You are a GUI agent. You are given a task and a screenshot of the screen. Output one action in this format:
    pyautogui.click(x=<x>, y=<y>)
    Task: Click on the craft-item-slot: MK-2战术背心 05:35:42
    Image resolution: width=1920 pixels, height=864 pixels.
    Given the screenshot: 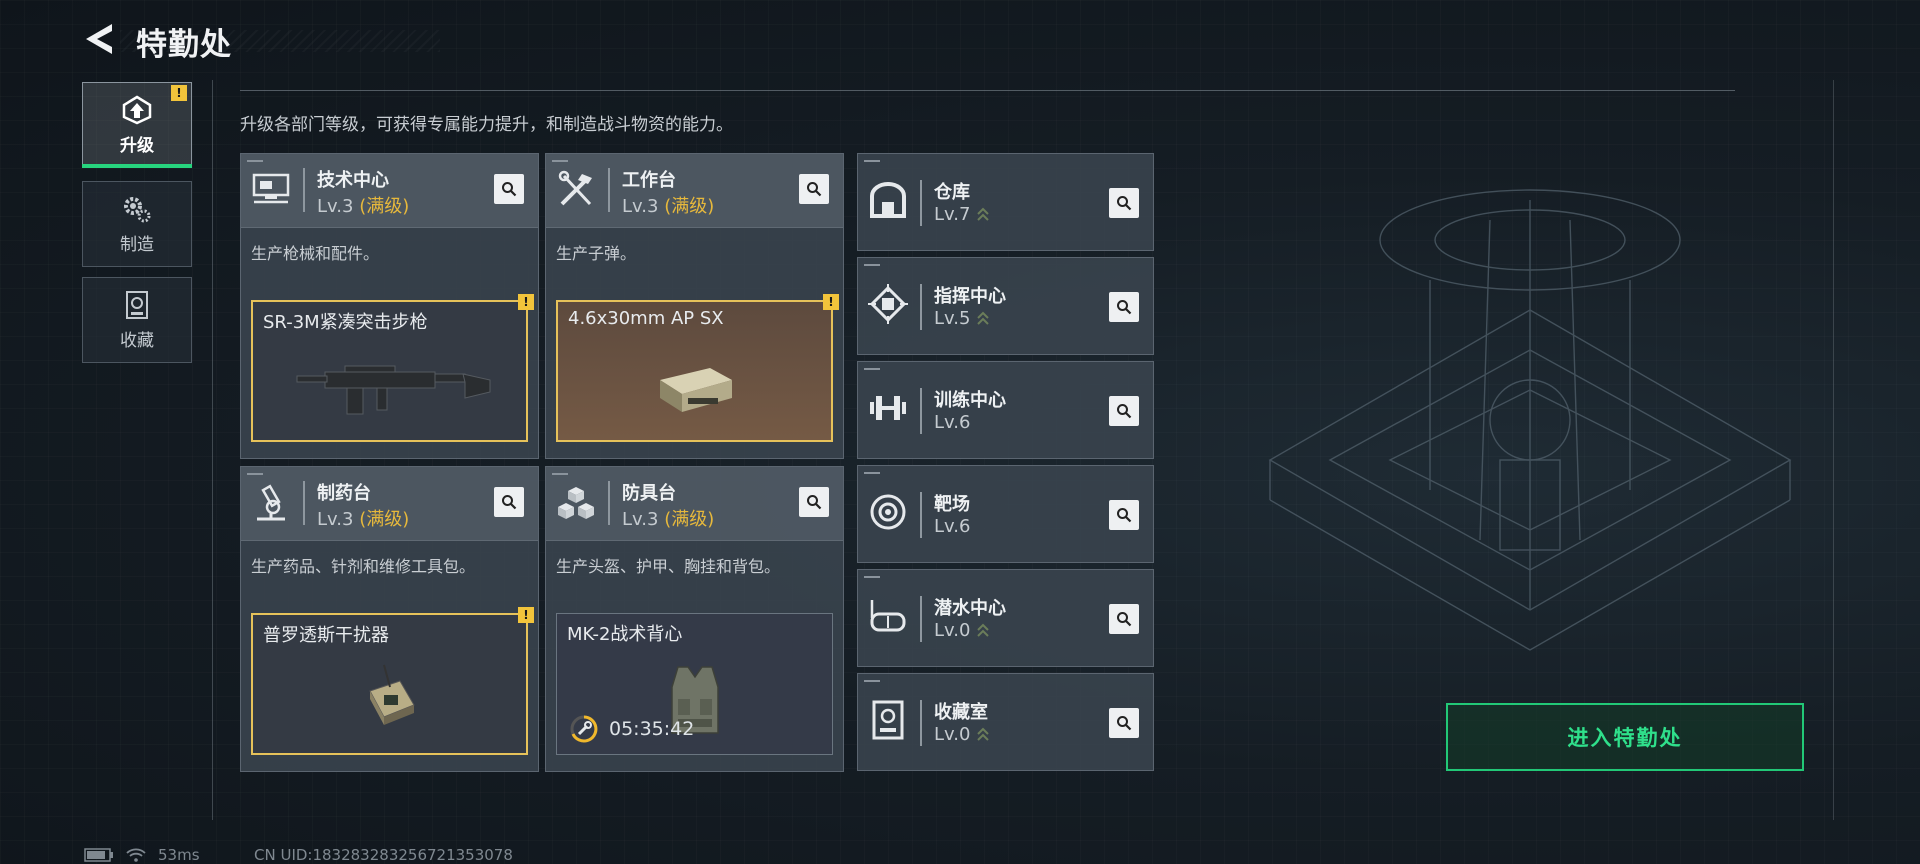 What is the action you would take?
    pyautogui.click(x=694, y=684)
    